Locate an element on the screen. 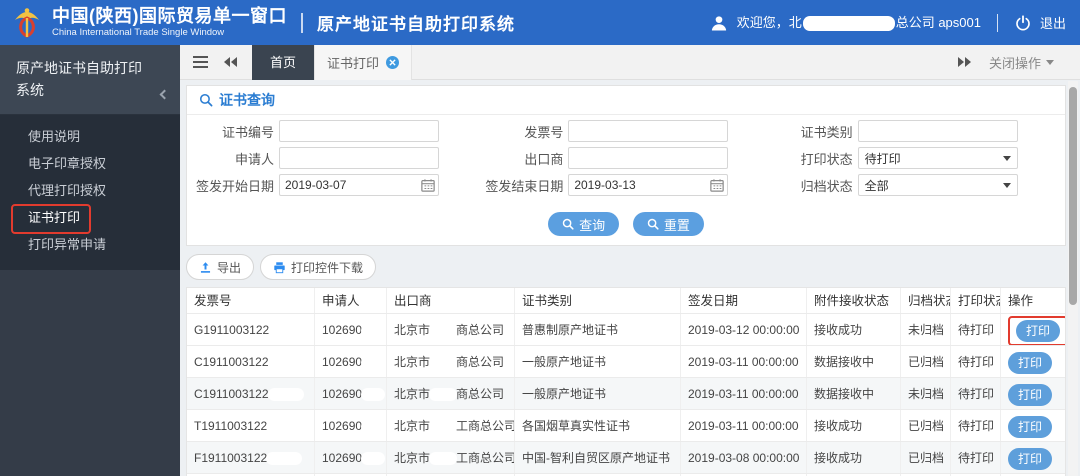 The width and height of the screenshot is (1080, 476). archive-status-label: 归档状态 is located at coordinates (826, 186).